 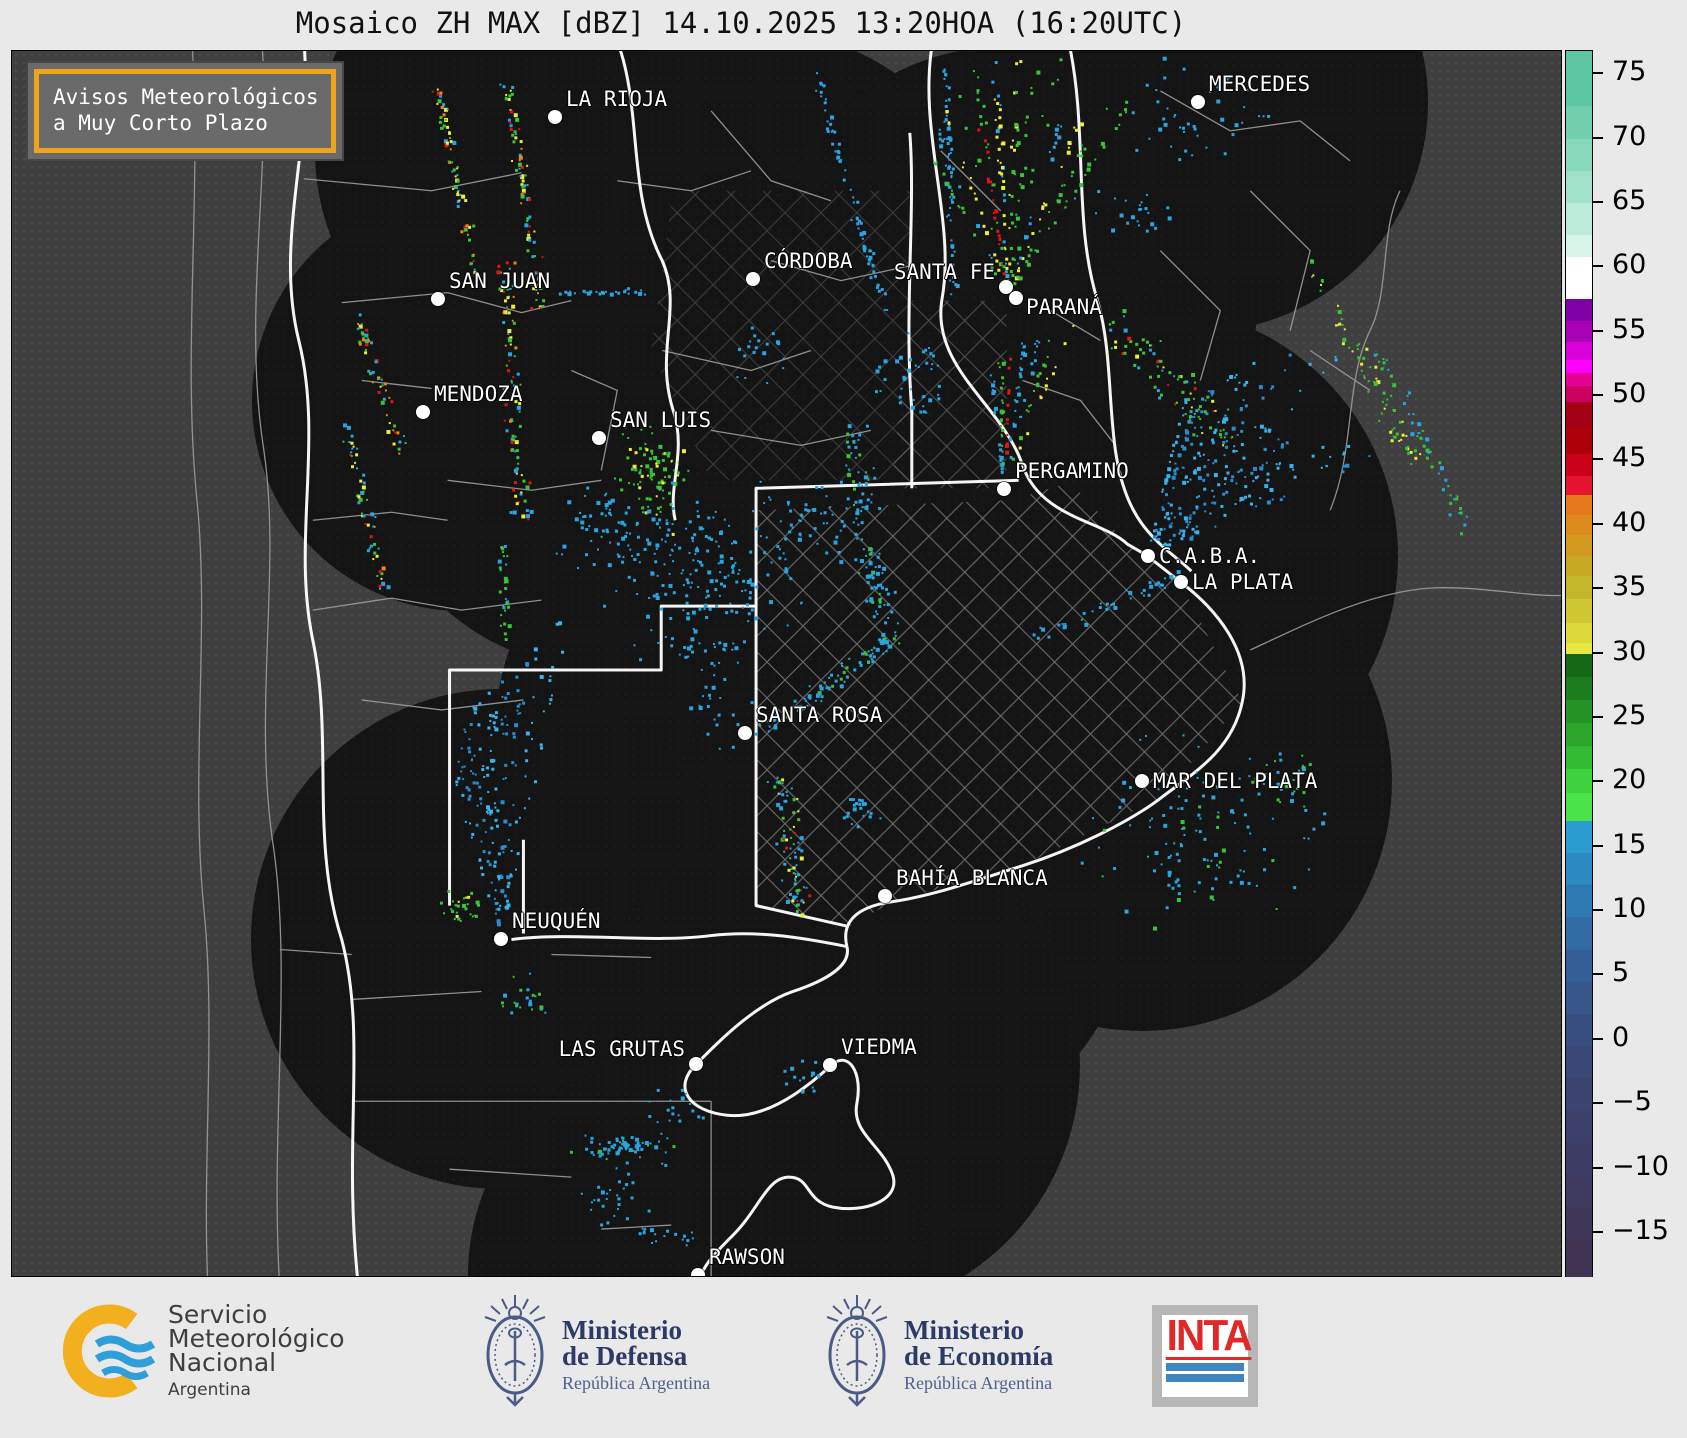 What do you see at coordinates (617, 99) in the screenshot?
I see `city-label: LA RIOJA` at bounding box center [617, 99].